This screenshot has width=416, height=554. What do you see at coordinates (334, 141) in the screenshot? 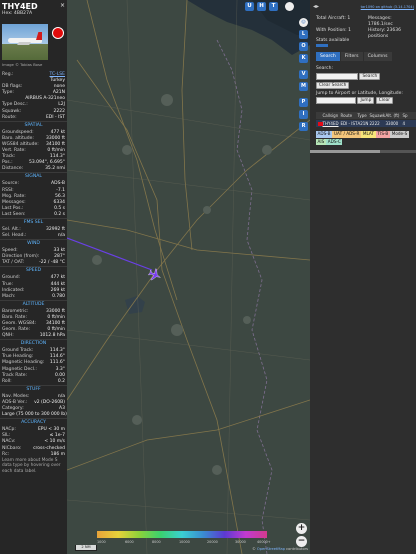
I see `source-chip: ADS-C` at bounding box center [334, 141].